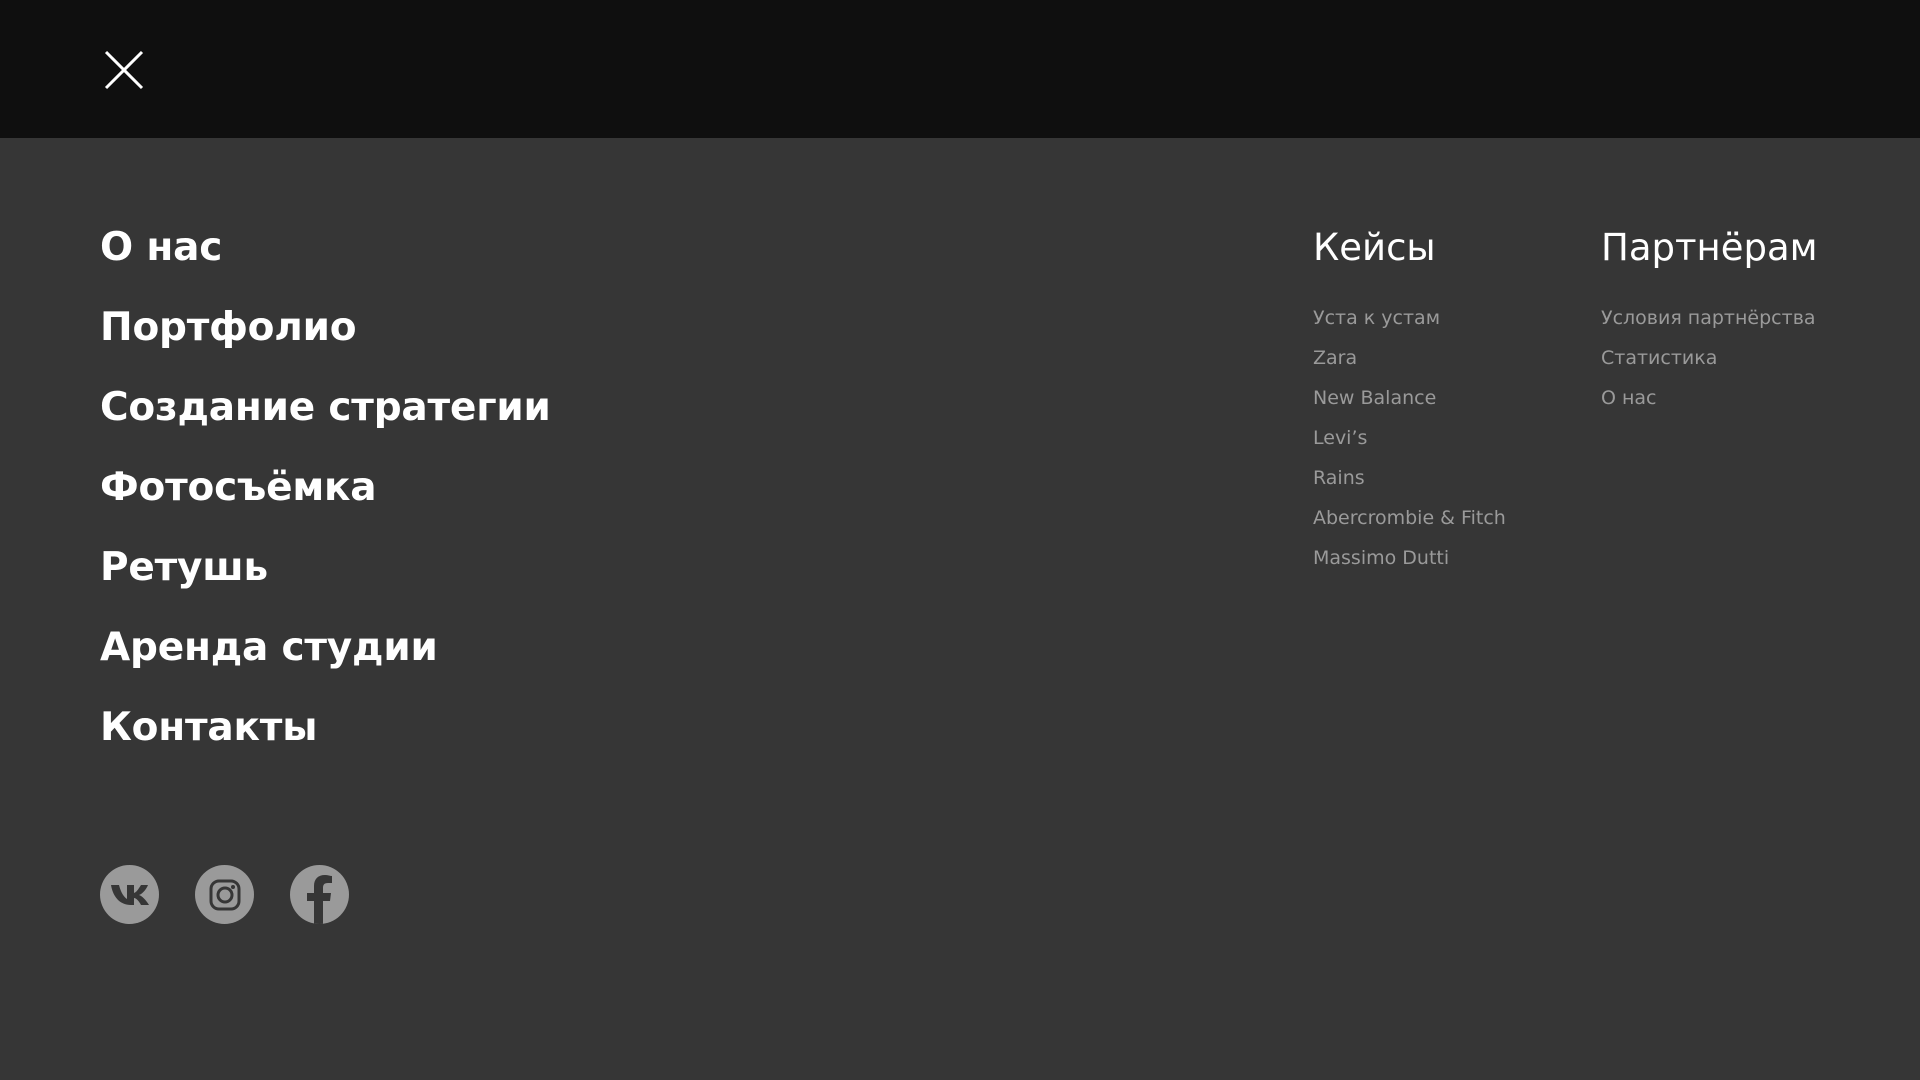 This screenshot has width=1920, height=1080. I want to click on nav-link-about: О нас, so click(161, 247).